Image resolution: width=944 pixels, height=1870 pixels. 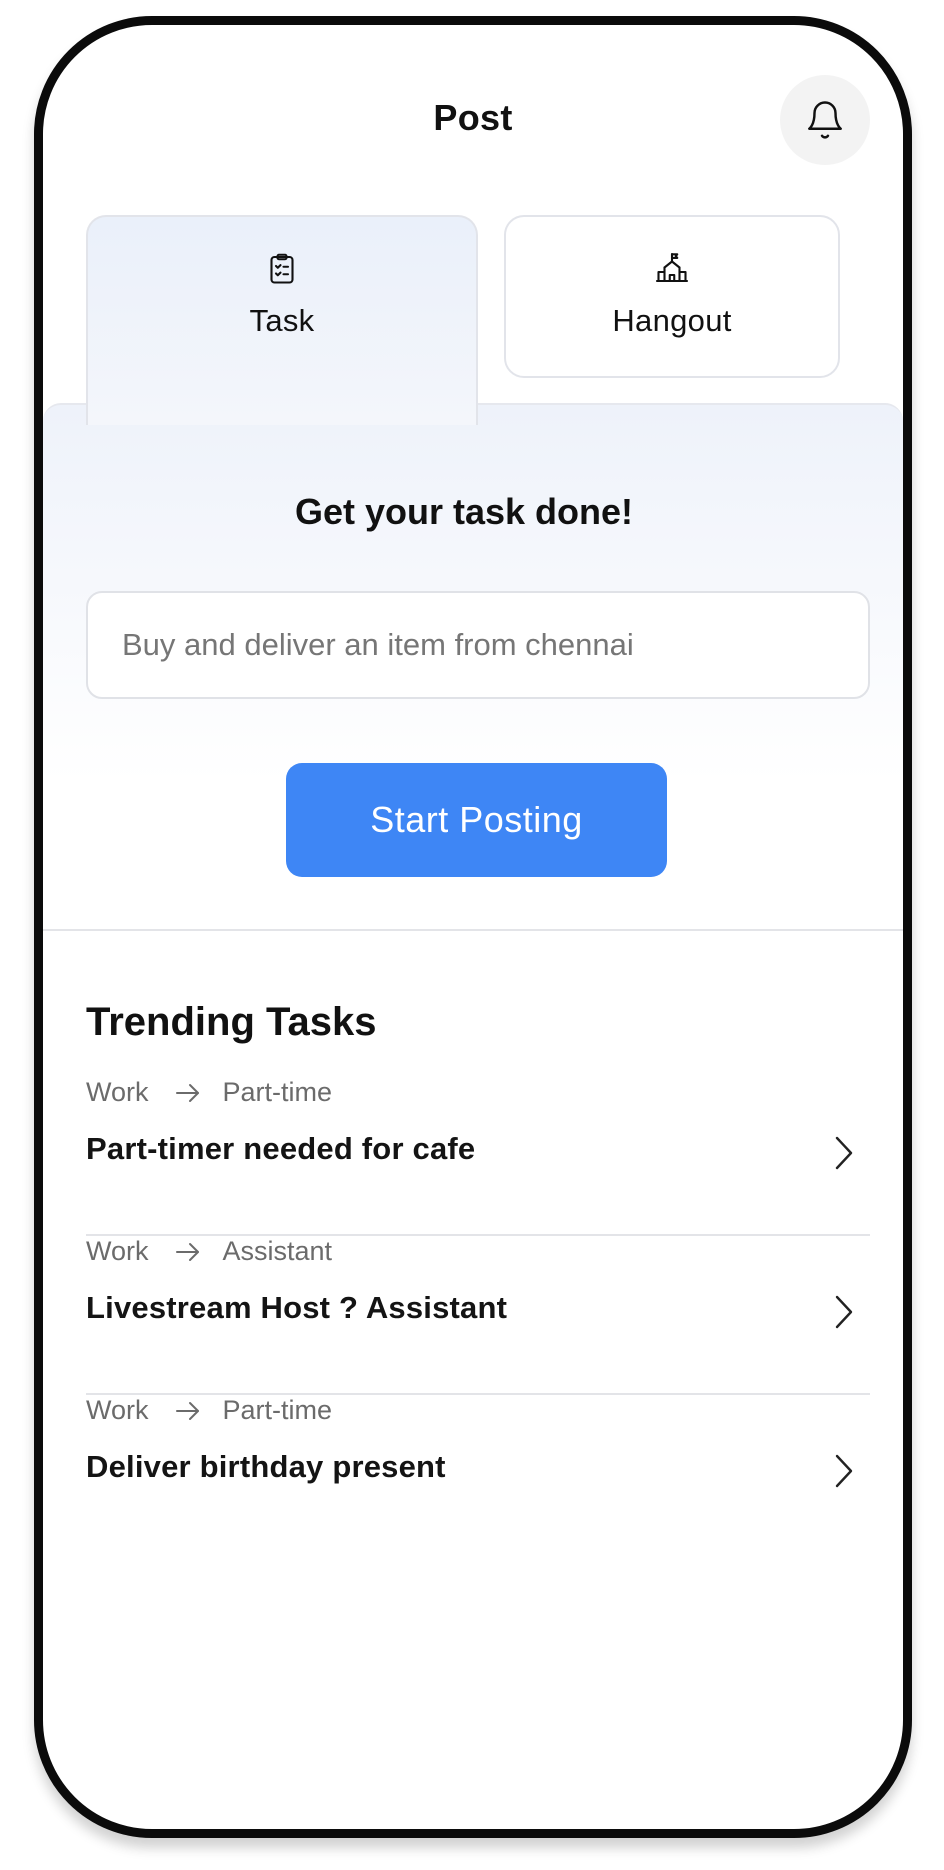 I want to click on bell-icon, so click(x=825, y=120).